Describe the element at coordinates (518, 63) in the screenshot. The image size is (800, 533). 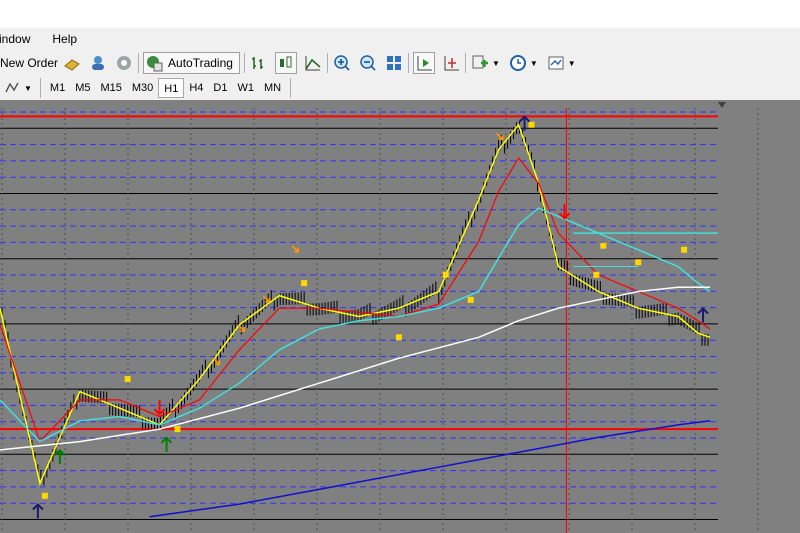
I see `clock-icon` at that location.